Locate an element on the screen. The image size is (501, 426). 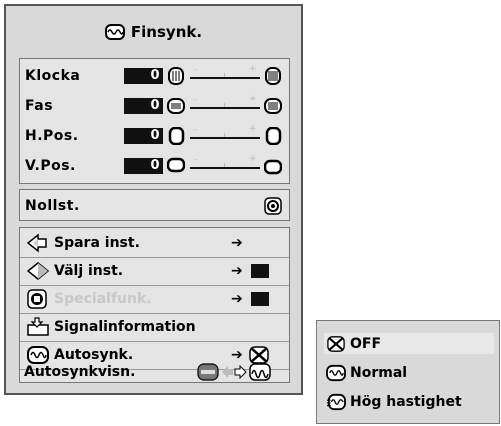
option-normal: Normal is located at coordinates (409, 372).